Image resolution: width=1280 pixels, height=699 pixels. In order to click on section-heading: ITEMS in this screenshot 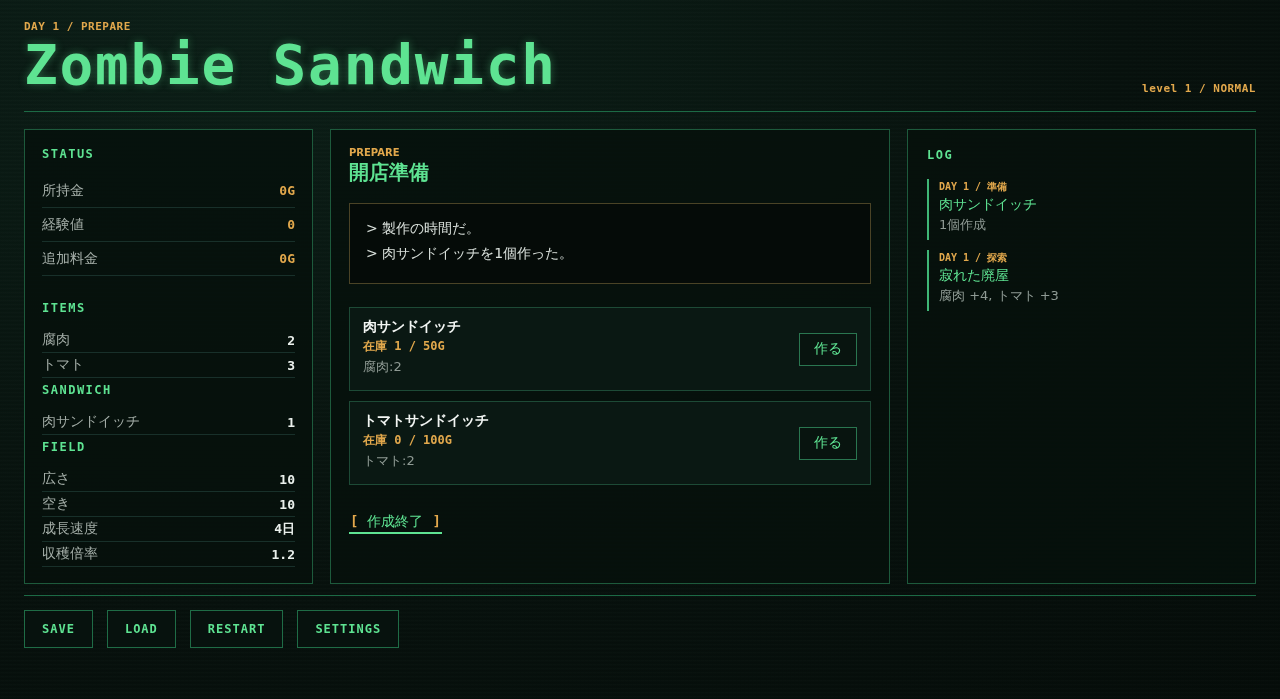, I will do `click(64, 308)`.